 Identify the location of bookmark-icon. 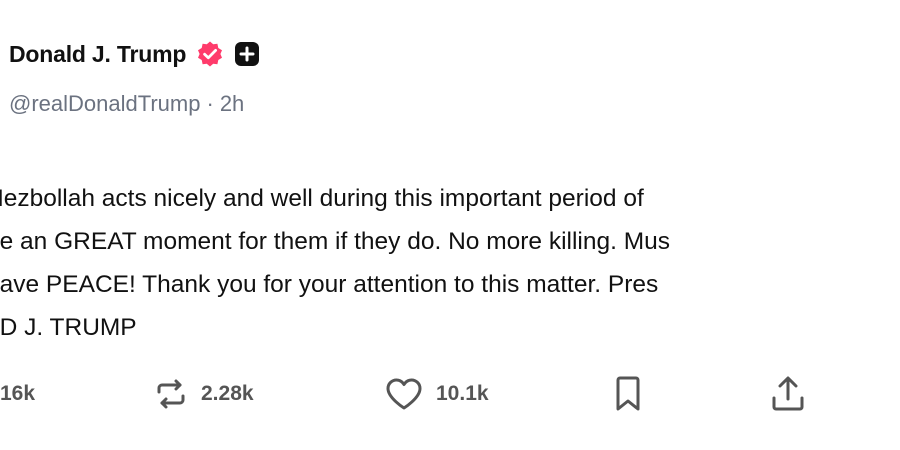
(628, 394).